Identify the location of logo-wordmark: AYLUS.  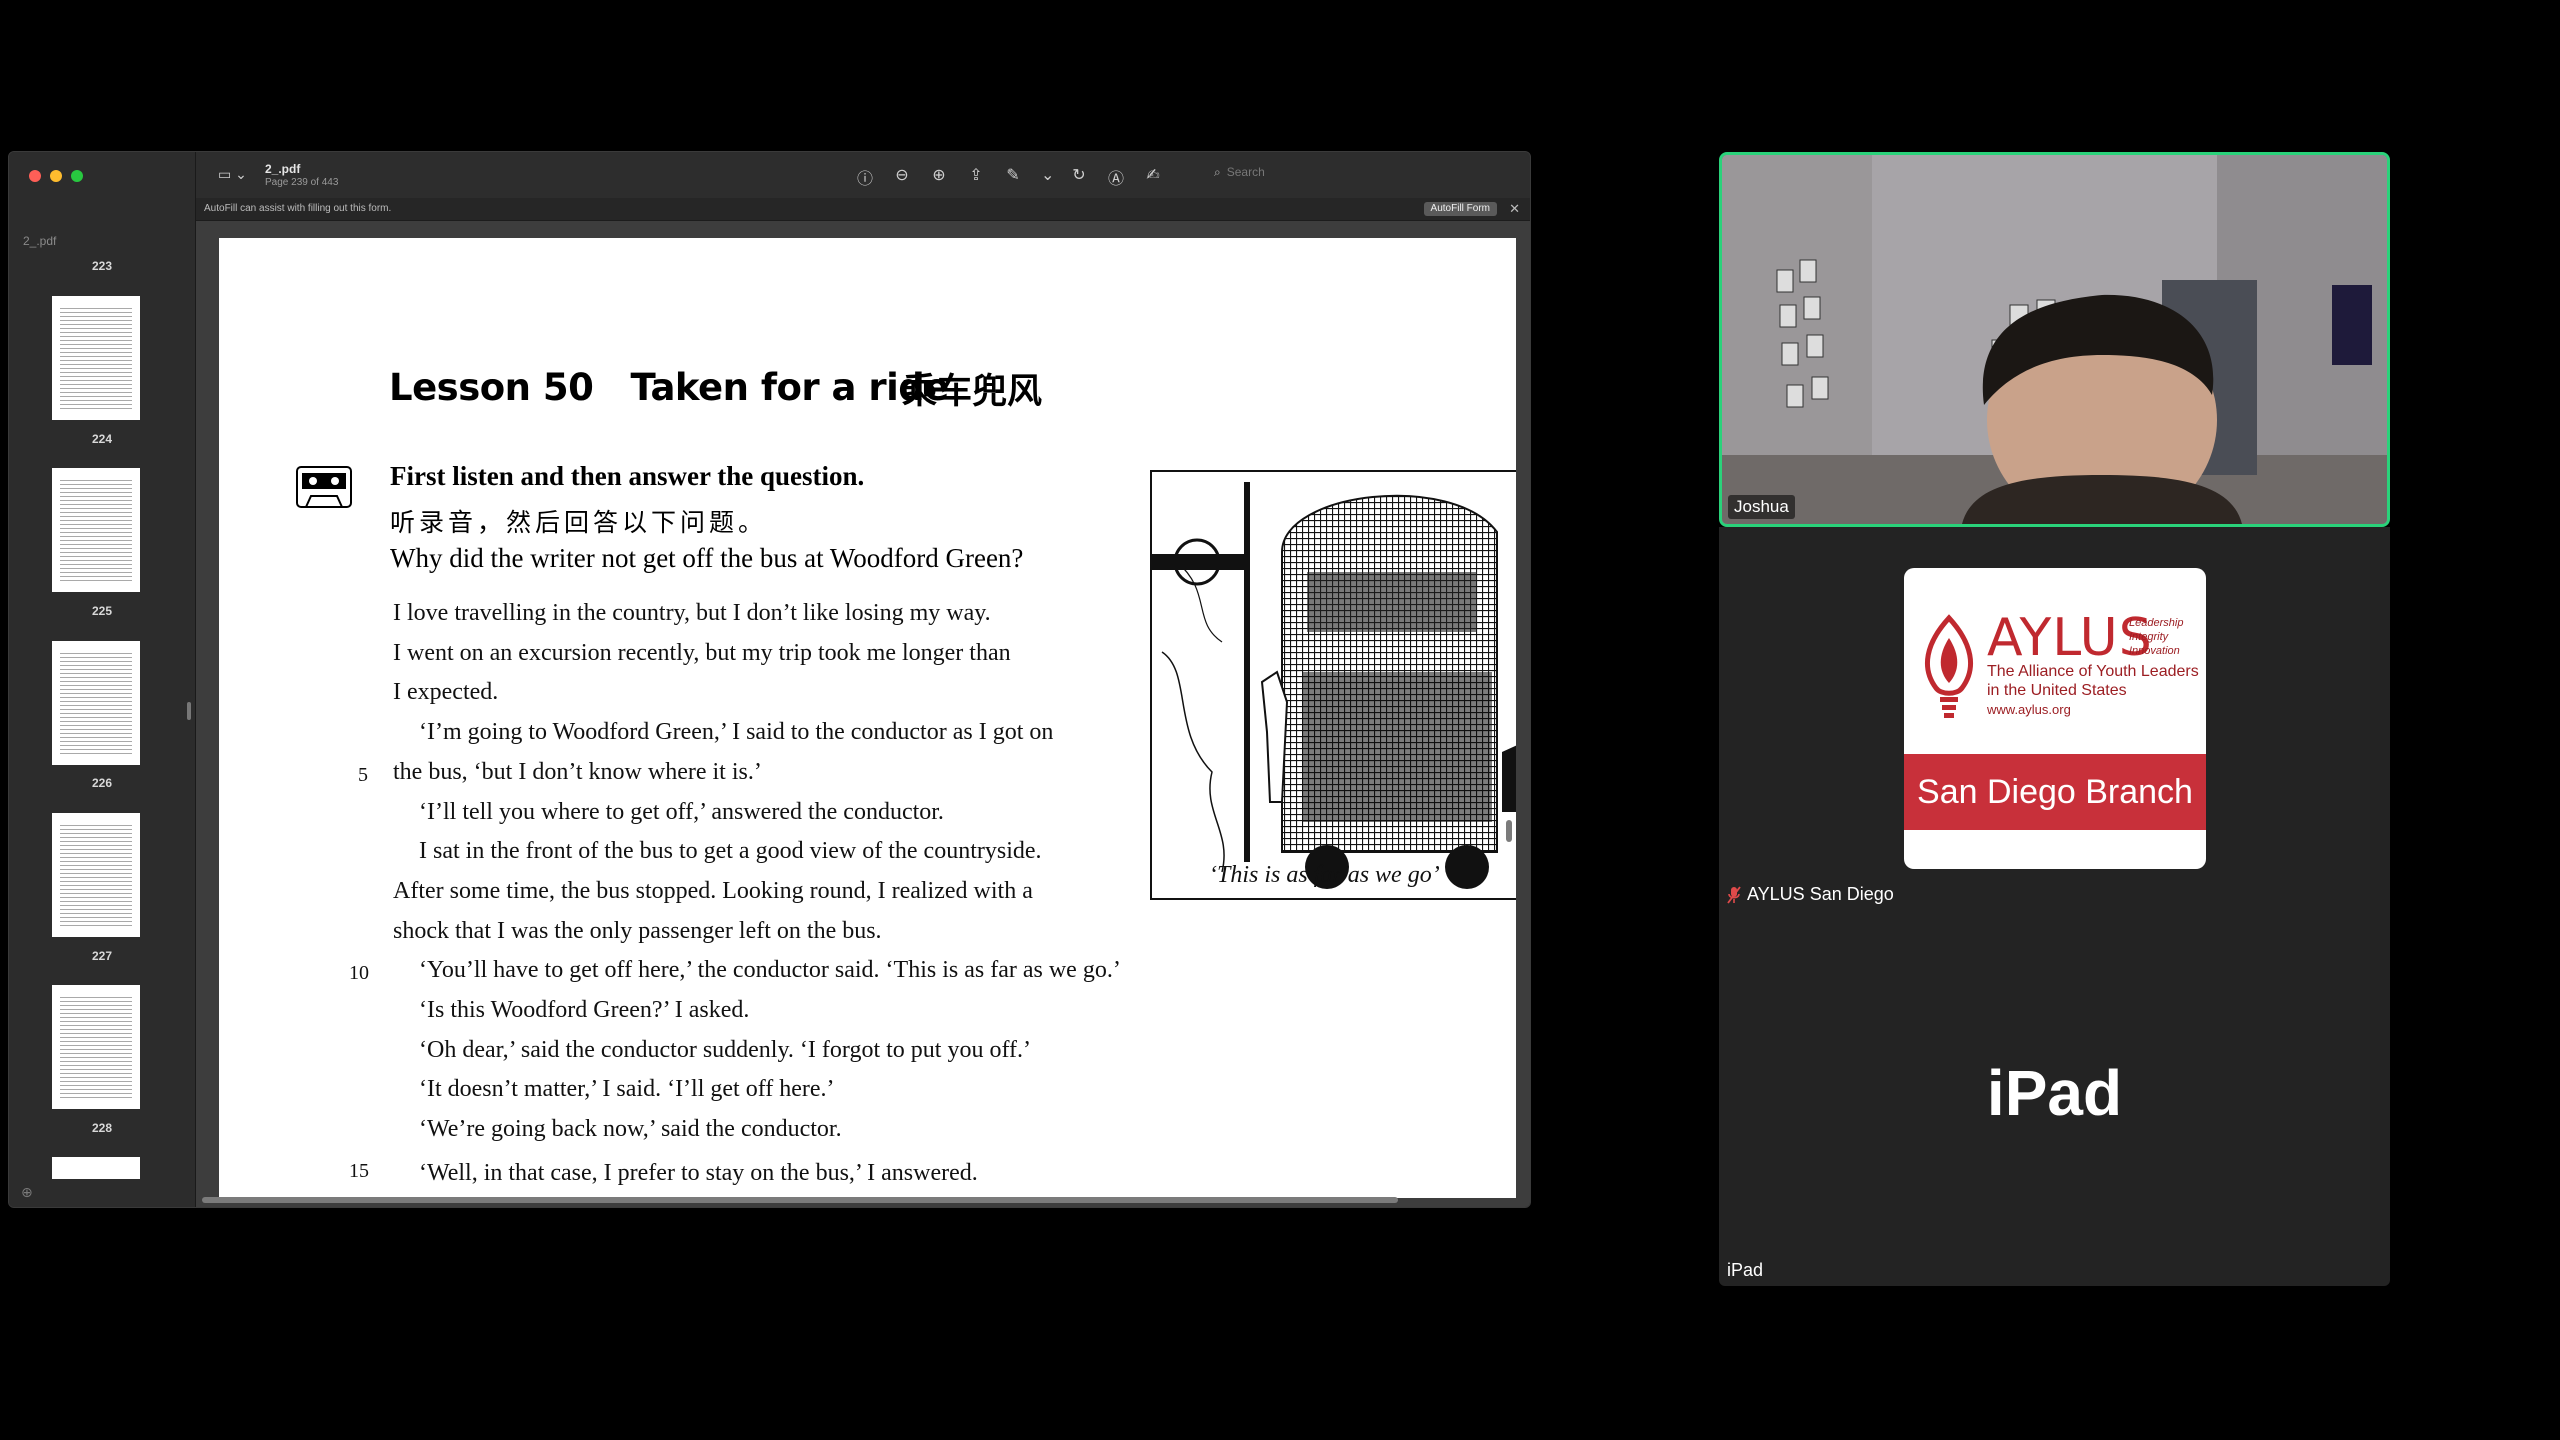
(2070, 638).